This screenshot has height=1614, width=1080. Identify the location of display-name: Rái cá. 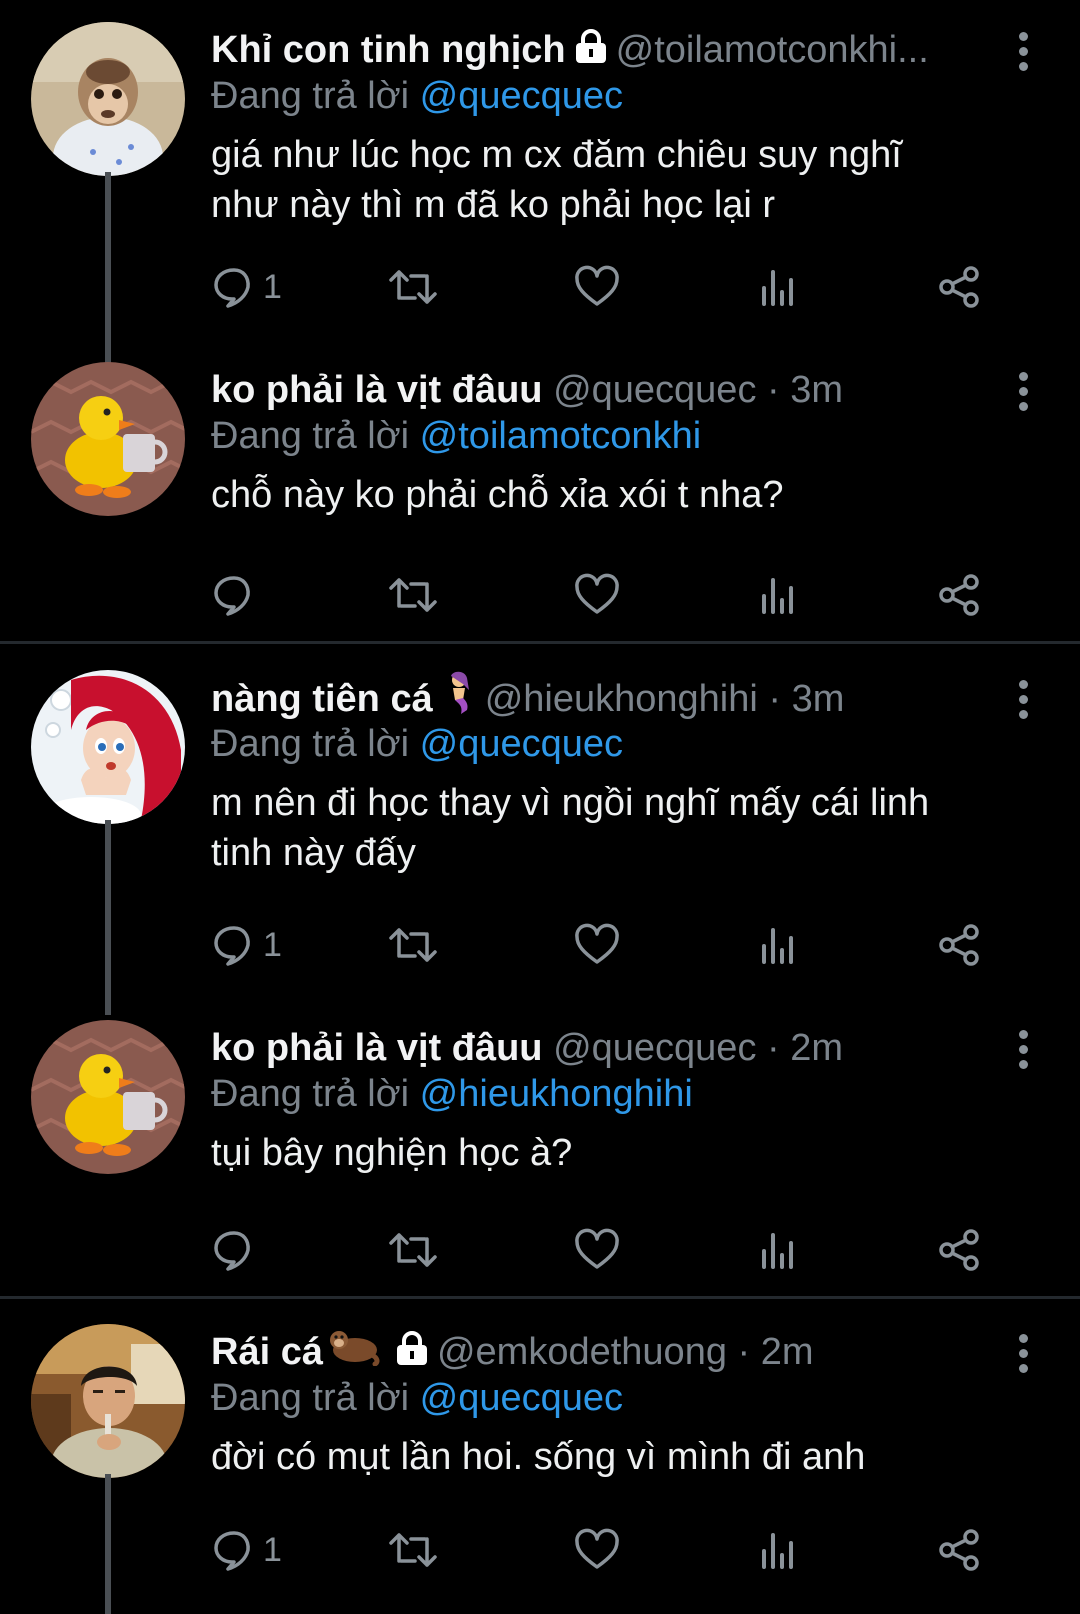
(267, 1352).